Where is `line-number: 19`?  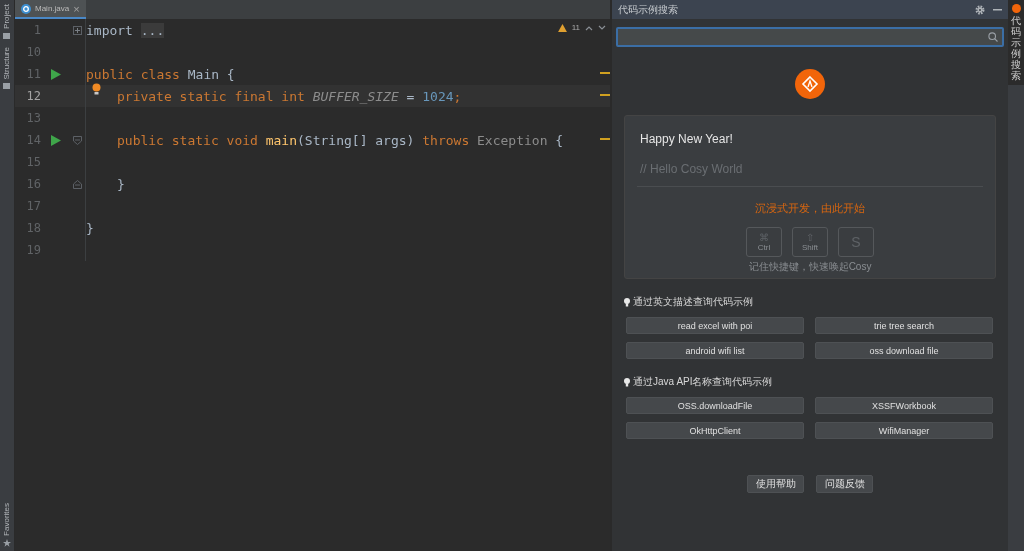
line-number: 19 is located at coordinates (33, 250).